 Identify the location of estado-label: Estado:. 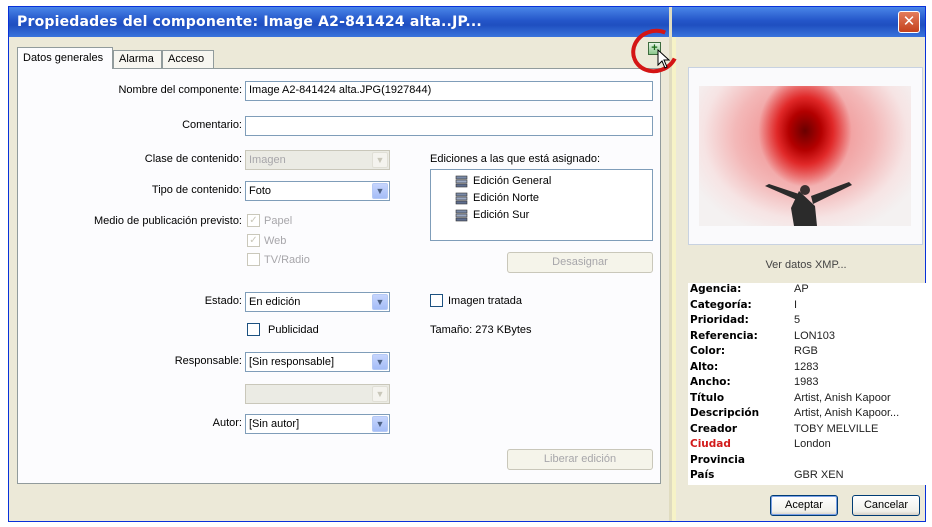
(223, 301).